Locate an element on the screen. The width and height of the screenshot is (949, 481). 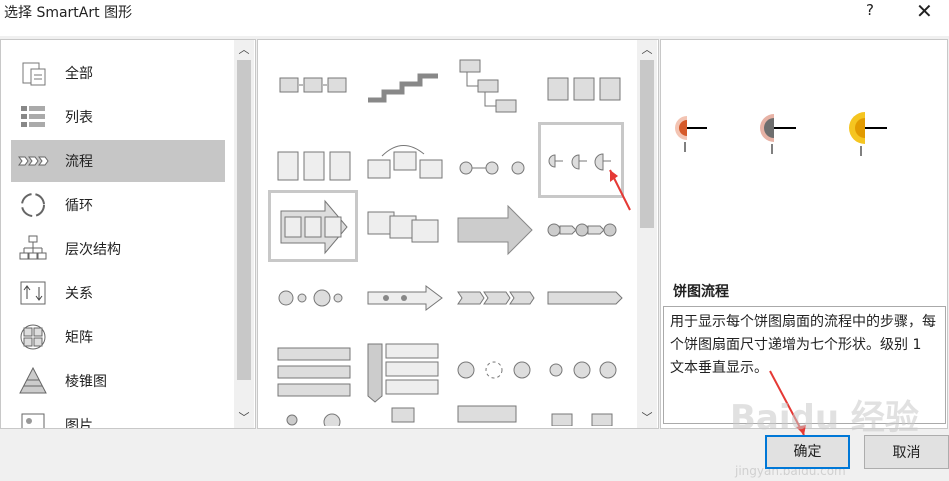
category-label: 列表 is located at coordinates (79, 118).